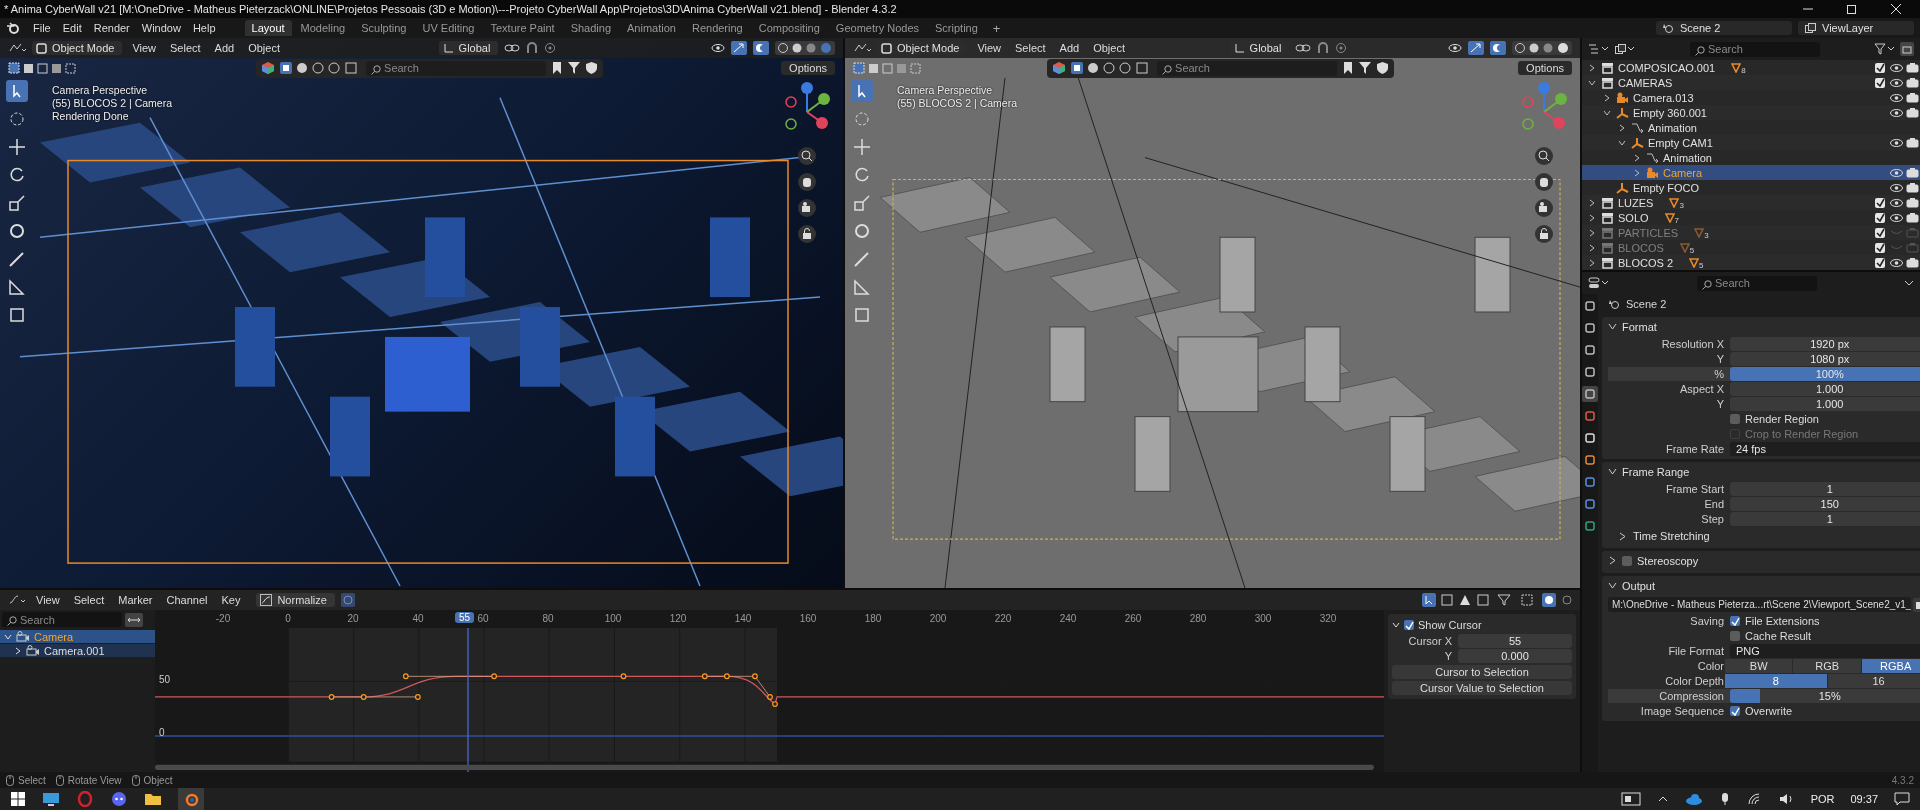 This screenshot has height=810, width=1920. Describe the element at coordinates (1864, 799) in the screenshot. I see `clock: 09:37` at that location.